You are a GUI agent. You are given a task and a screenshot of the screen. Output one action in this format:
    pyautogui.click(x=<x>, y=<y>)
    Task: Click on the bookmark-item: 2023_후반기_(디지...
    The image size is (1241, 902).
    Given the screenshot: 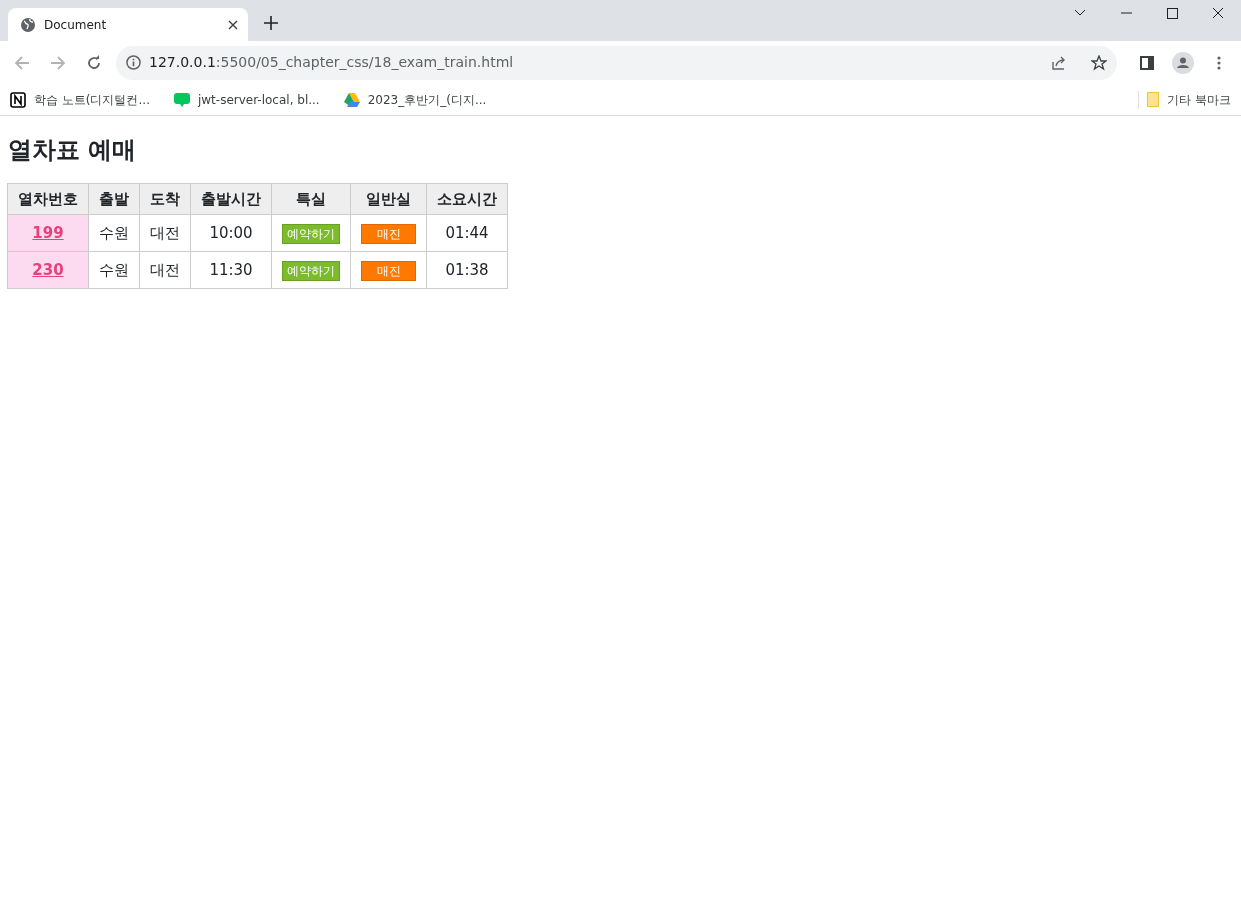 What is the action you would take?
    pyautogui.click(x=415, y=99)
    